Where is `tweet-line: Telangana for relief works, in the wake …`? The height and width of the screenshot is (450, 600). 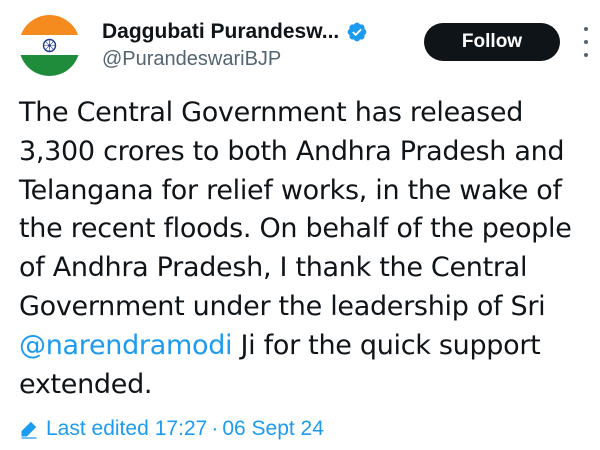
tweet-line: Telangana for relief works, in the wake … is located at coordinates (290, 190).